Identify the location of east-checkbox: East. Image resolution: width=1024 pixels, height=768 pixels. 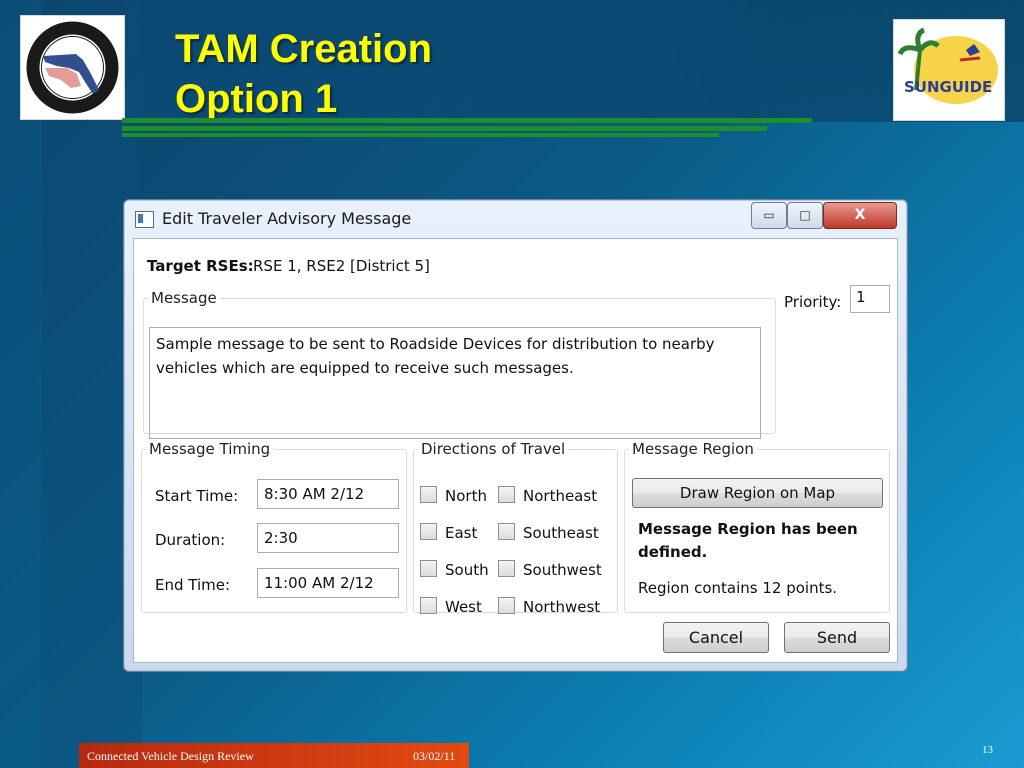
(448, 533).